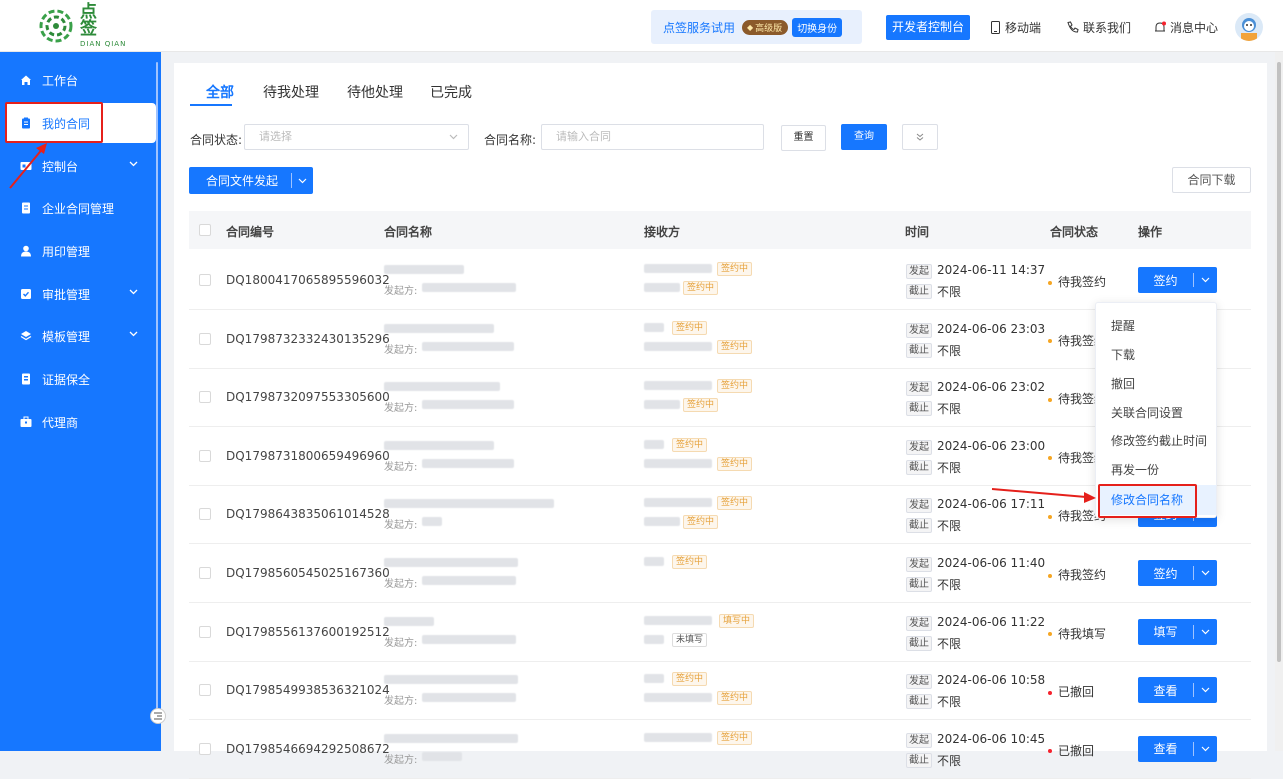 This screenshot has height=779, width=1283. I want to click on page-scrollbar, so click(1279, 401).